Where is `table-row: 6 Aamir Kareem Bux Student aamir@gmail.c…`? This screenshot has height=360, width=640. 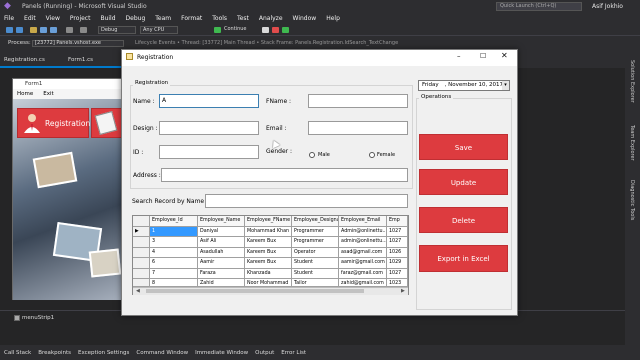
table-row: 6 Aamir Kareem Bux Student aamir@gmail.c… is located at coordinates (270, 263).